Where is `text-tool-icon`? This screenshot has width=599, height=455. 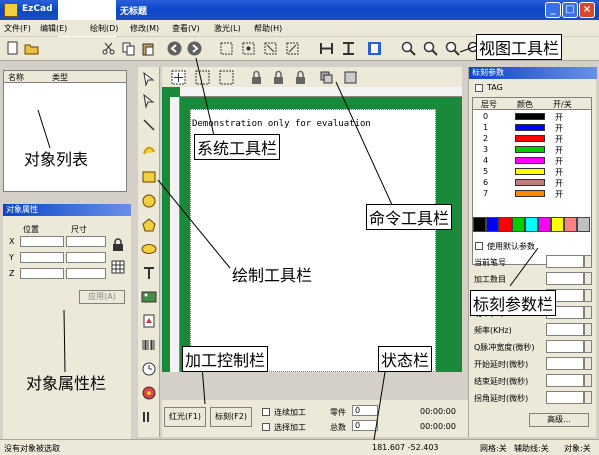
text-tool-icon is located at coordinates (149, 273).